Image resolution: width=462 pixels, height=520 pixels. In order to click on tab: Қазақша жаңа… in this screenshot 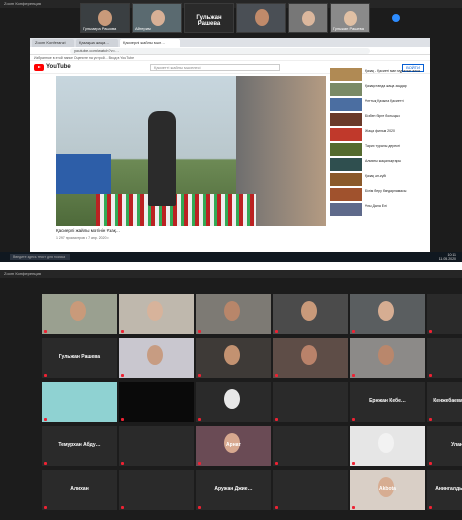, I will do `click(97, 43)`.